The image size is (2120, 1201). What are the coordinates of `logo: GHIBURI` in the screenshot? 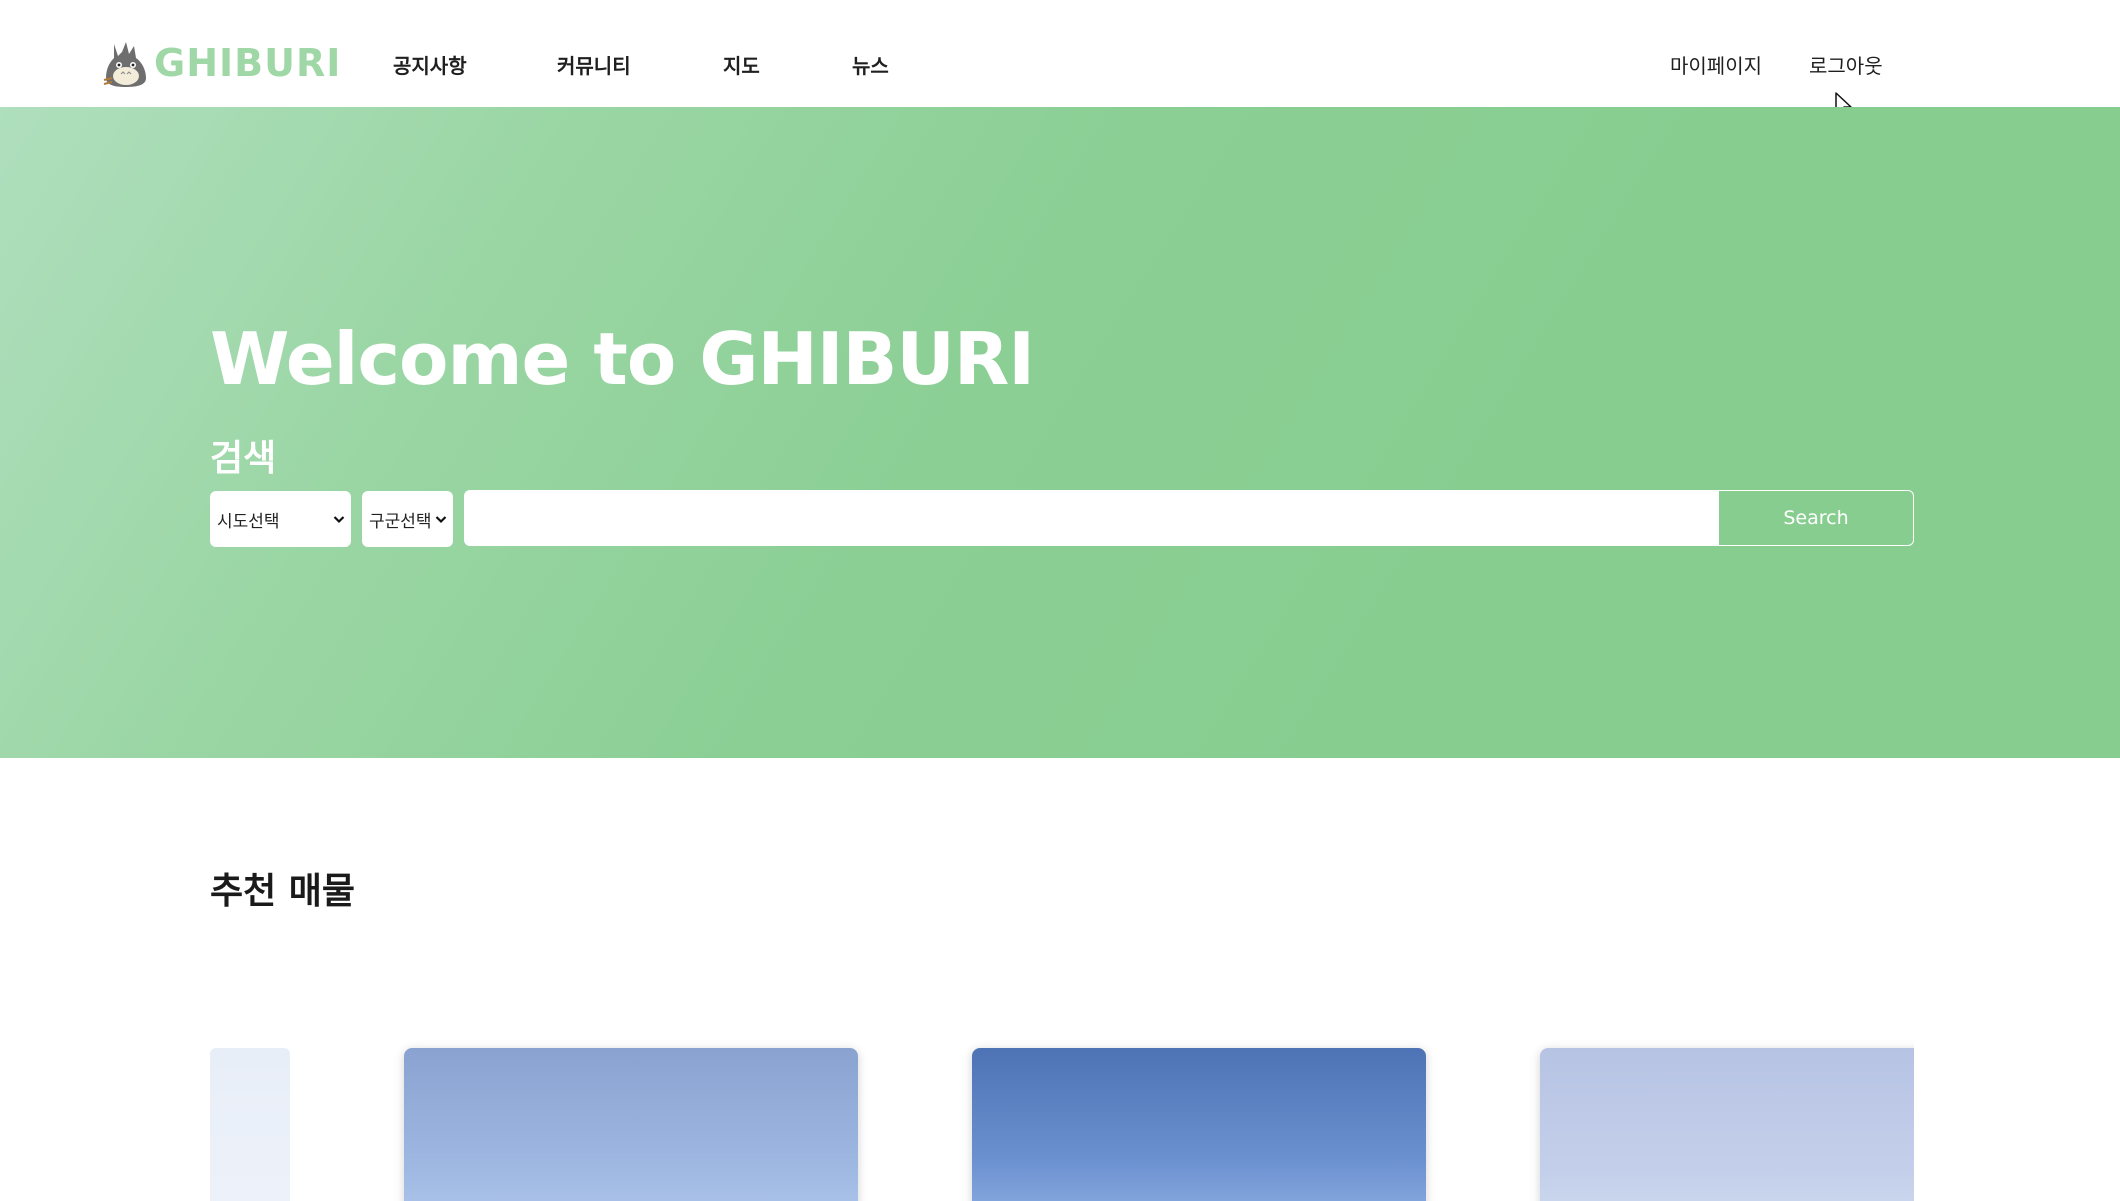 It's located at (221, 63).